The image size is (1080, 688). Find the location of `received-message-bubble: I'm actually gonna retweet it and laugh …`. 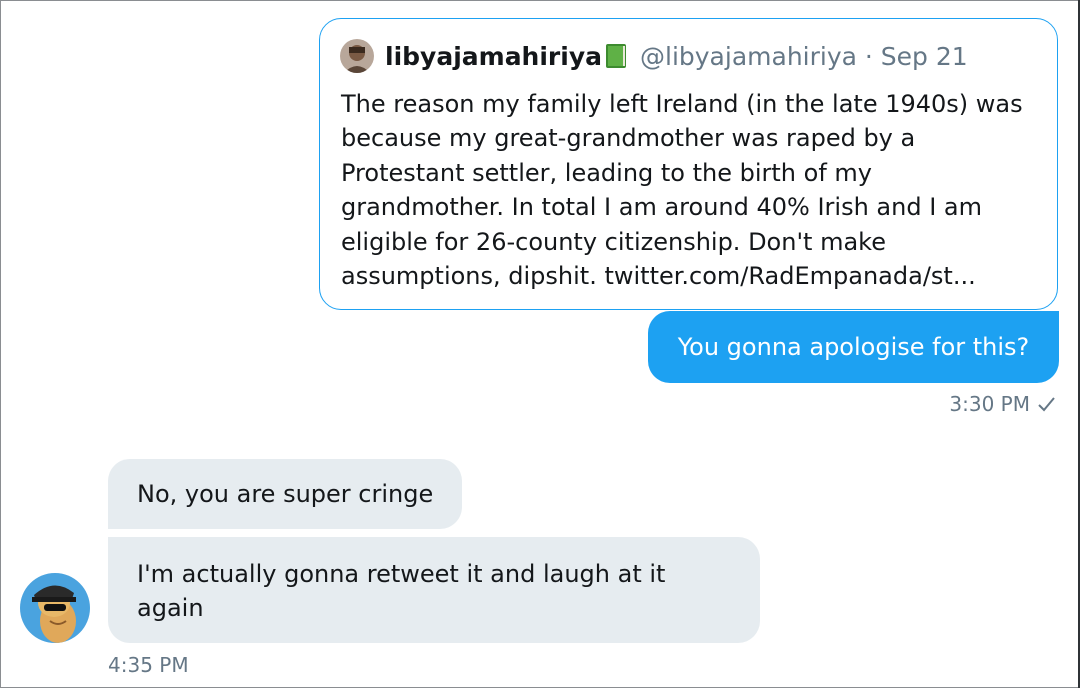

received-message-bubble: I'm actually gonna retweet it and laugh … is located at coordinates (434, 590).